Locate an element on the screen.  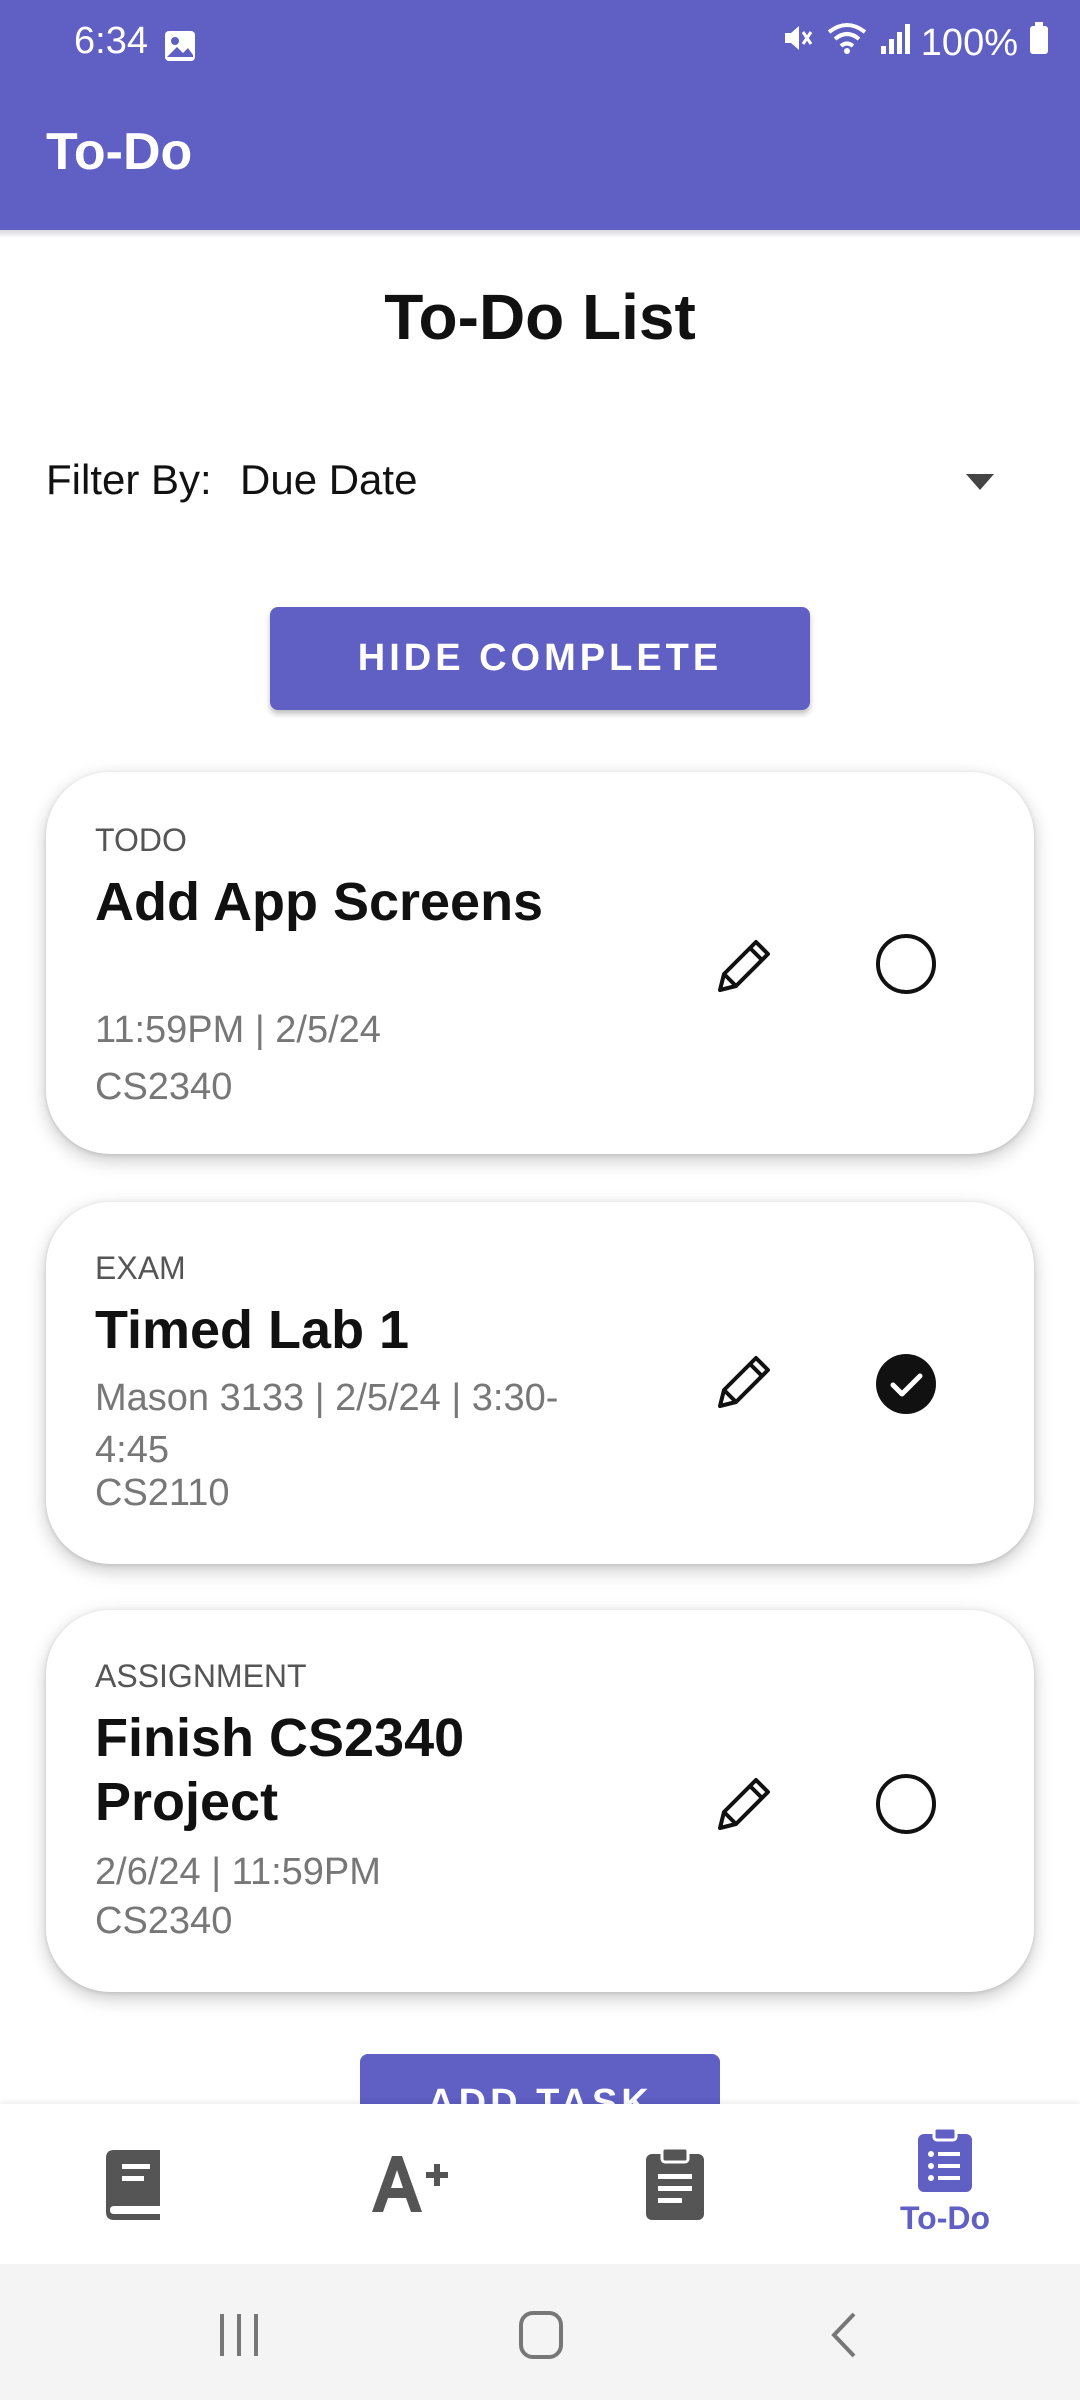
battery-icon is located at coordinates (1039, 43).